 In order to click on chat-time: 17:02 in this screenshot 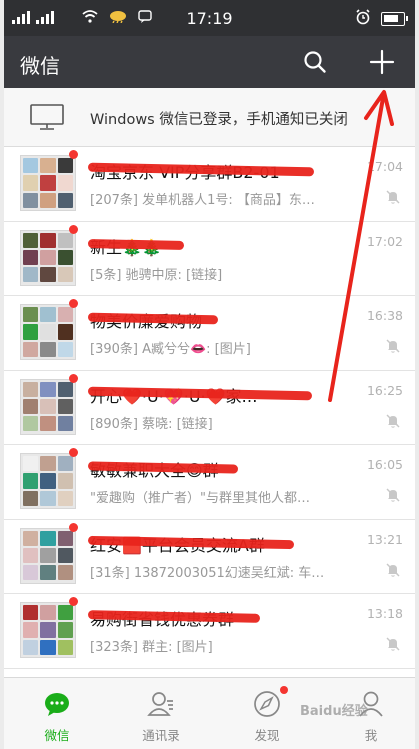, I will do `click(384, 241)`.